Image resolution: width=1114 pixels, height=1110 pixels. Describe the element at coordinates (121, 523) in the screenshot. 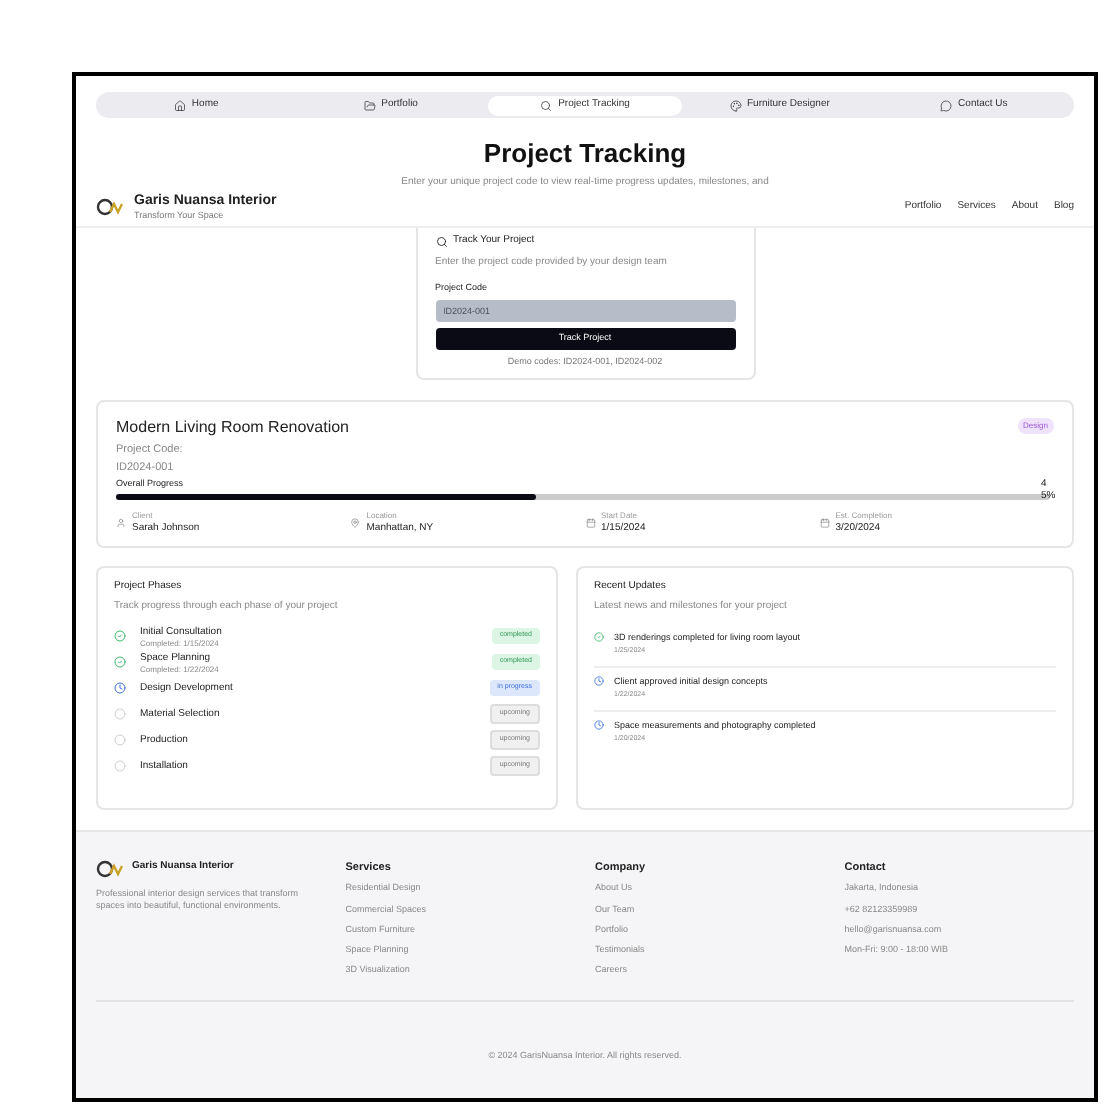

I see `person-icon` at that location.